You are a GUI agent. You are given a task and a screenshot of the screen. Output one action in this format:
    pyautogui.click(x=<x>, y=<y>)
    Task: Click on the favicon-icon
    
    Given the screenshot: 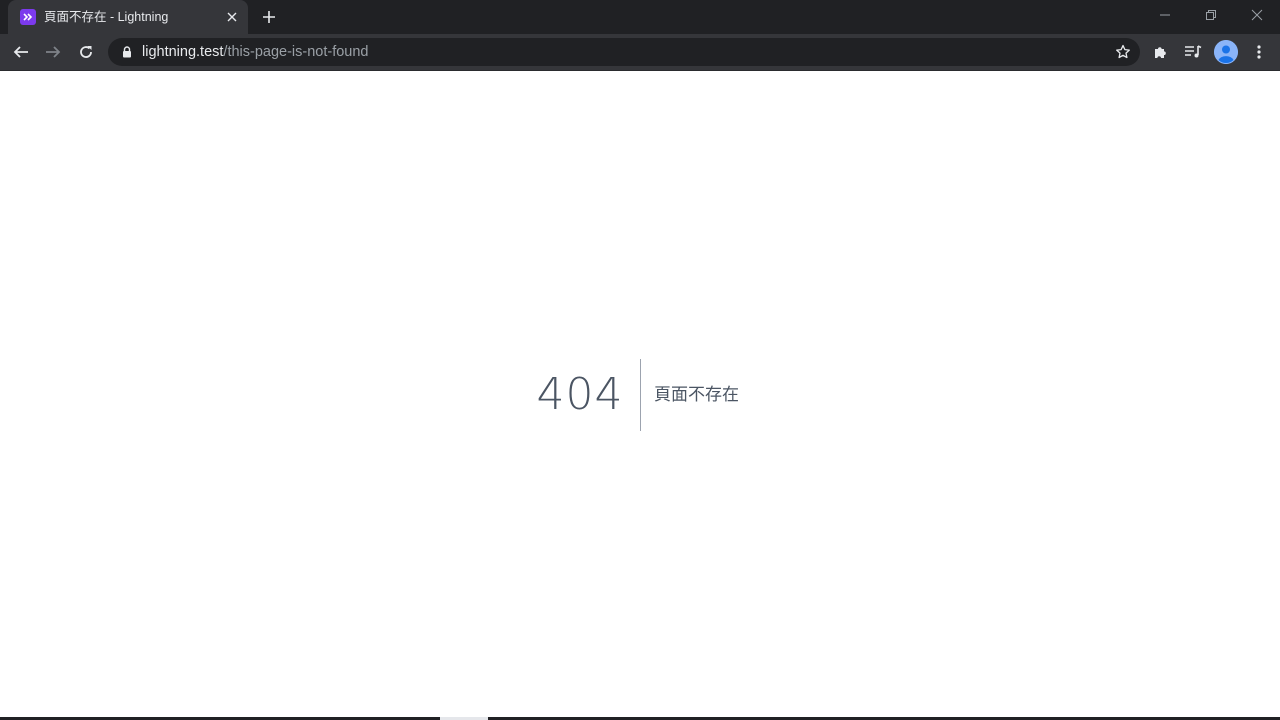 What is the action you would take?
    pyautogui.click(x=28, y=17)
    